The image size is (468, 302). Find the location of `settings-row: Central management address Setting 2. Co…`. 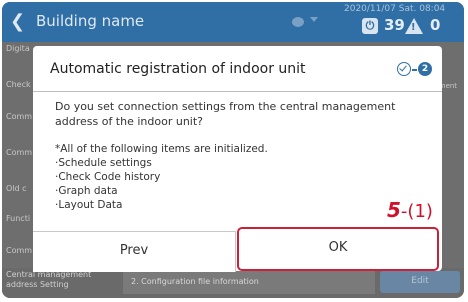

settings-row: Central management address Setting 2. Co… is located at coordinates (233, 283).